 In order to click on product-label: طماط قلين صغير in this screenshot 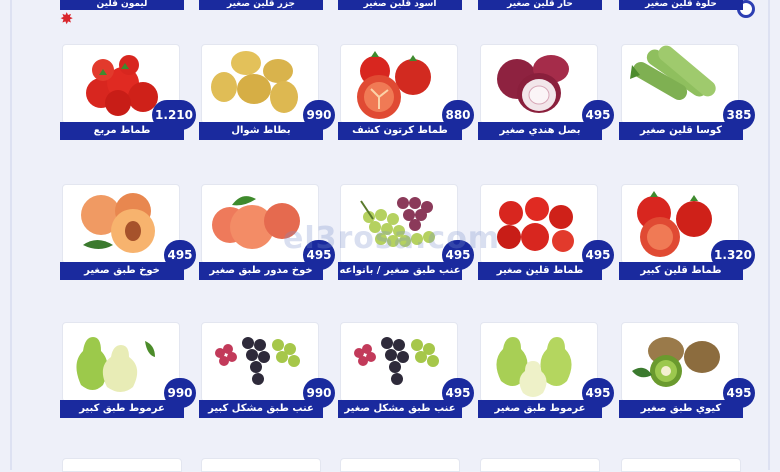, I will do `click(540, 271)`.